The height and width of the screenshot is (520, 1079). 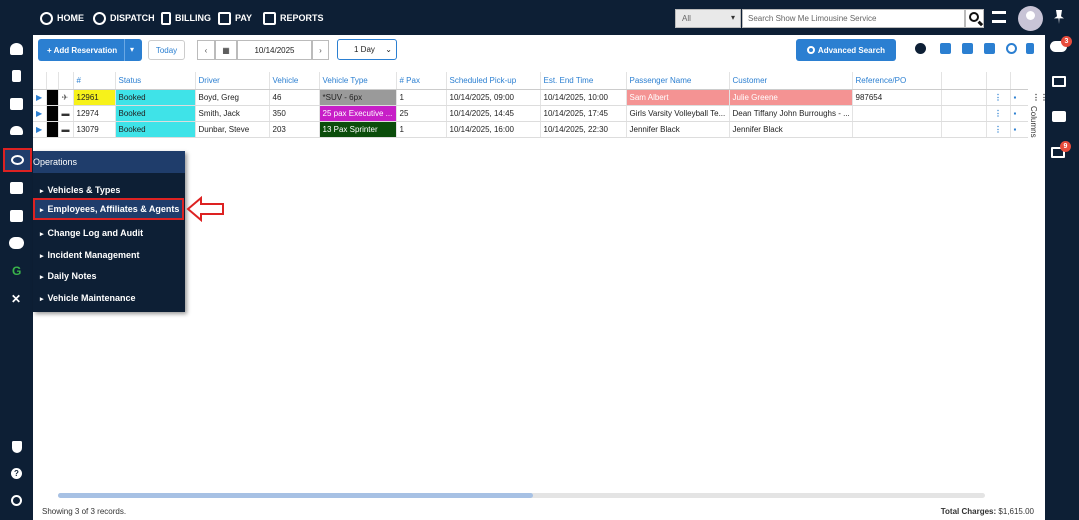 What do you see at coordinates (999, 17) in the screenshot?
I see `switch-icon` at bounding box center [999, 17].